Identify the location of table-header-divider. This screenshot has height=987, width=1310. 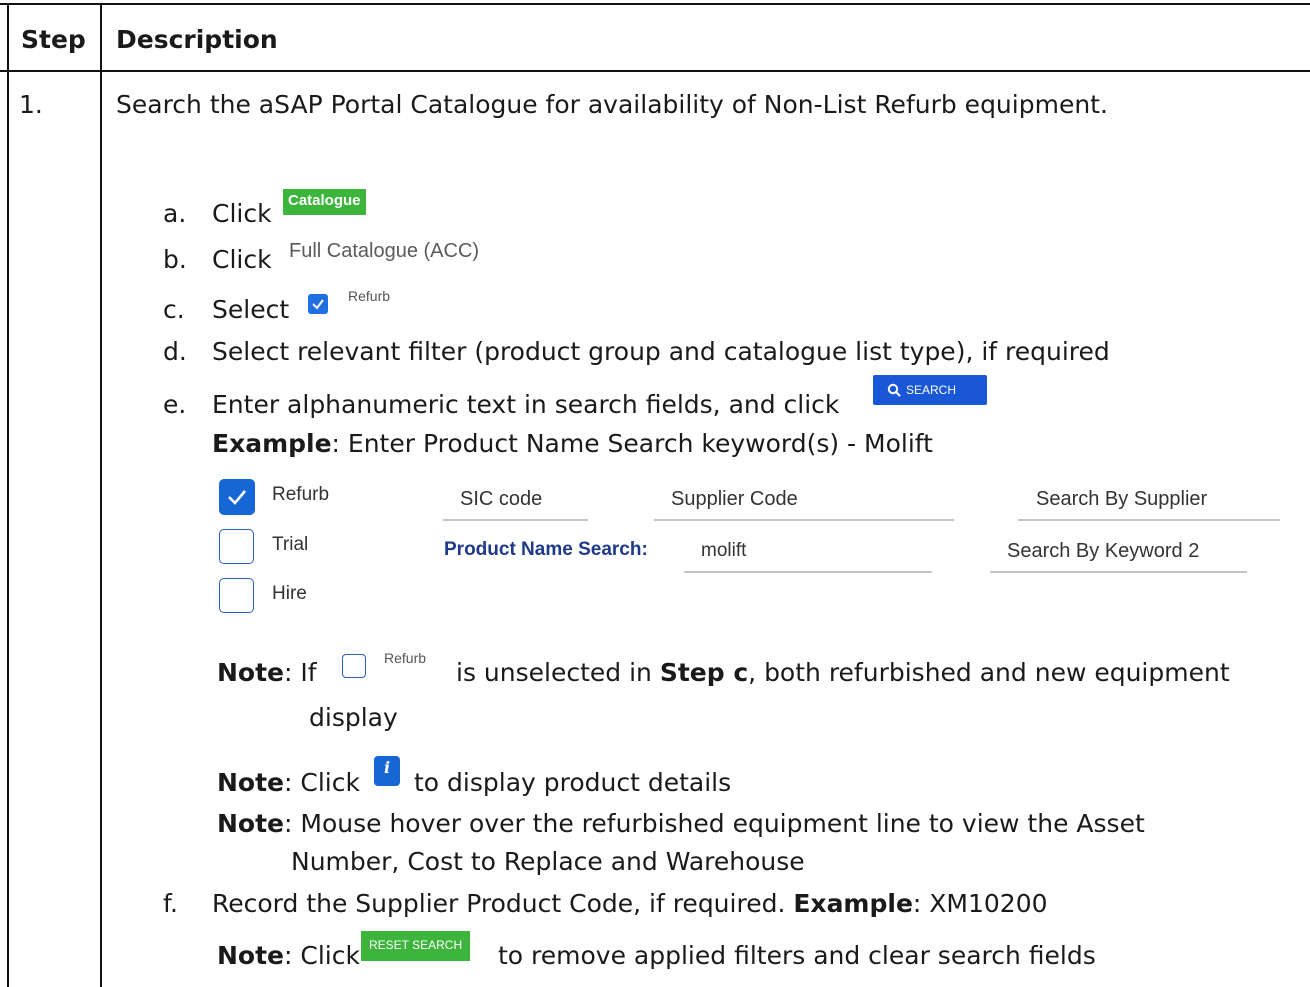
(655, 71).